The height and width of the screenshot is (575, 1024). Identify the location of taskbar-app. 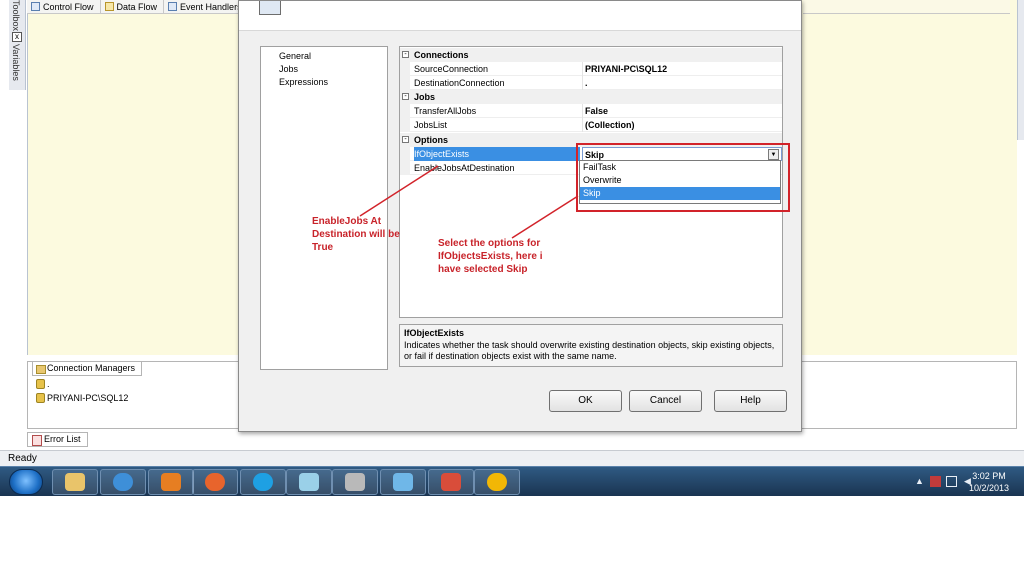
(497, 482).